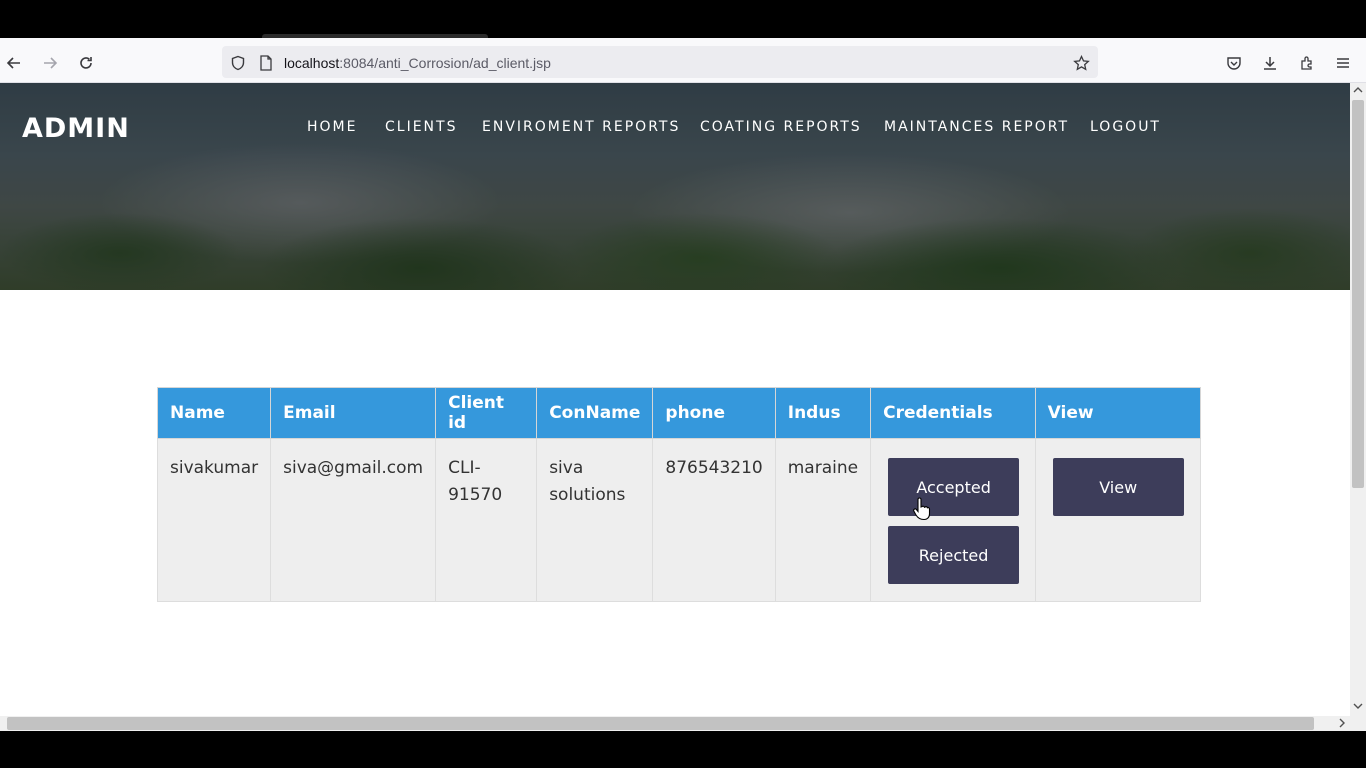 The width and height of the screenshot is (1366, 768). I want to click on accepted-button: Accepted, so click(954, 487).